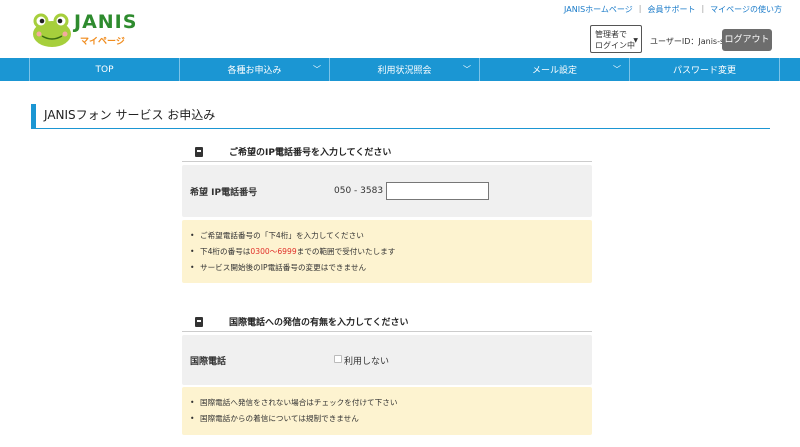  What do you see at coordinates (299, 402) in the screenshot?
I see `note-text: 国際電話へ発信をされない場合はチェックを付けて下さい` at bounding box center [299, 402].